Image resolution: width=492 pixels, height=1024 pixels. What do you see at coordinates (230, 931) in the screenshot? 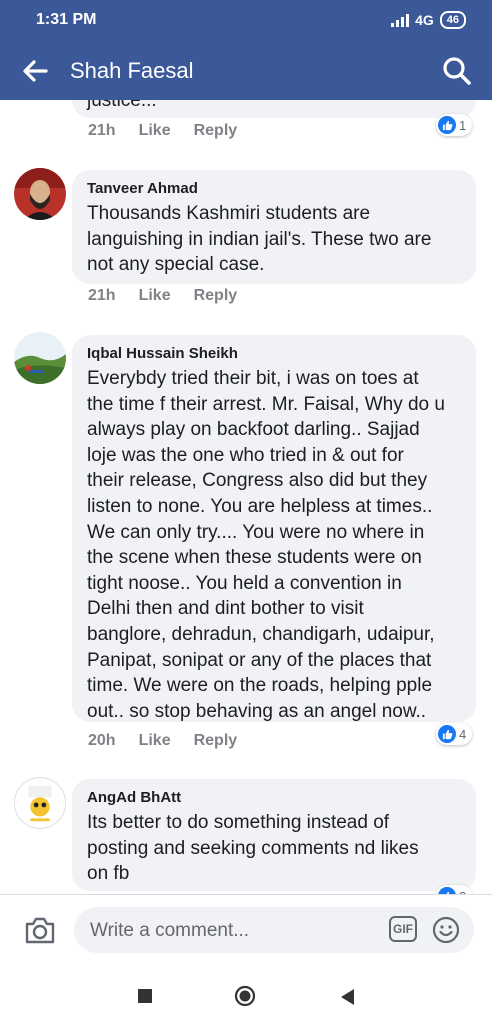
I see `comment-input` at bounding box center [230, 931].